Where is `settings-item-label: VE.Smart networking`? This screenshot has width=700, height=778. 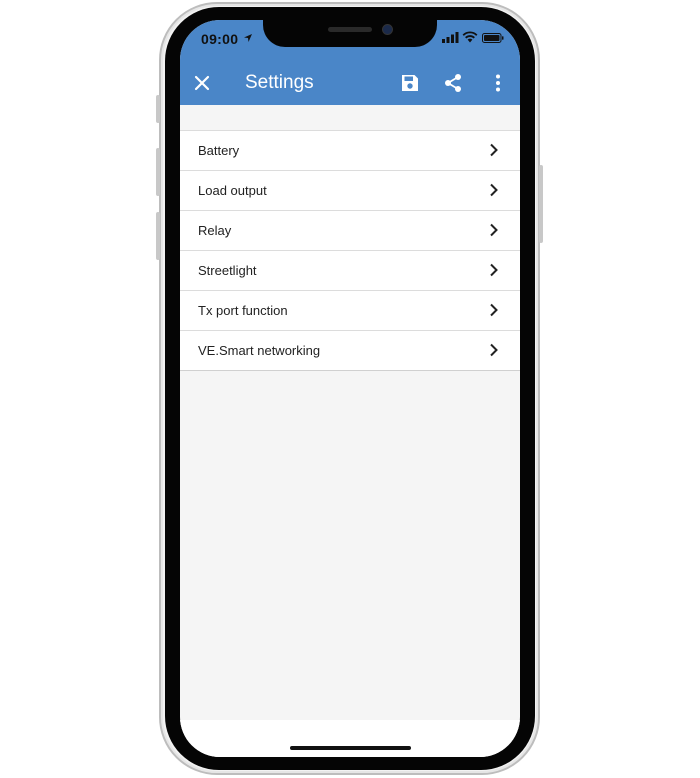
settings-item-label: VE.Smart networking is located at coordinates (259, 350).